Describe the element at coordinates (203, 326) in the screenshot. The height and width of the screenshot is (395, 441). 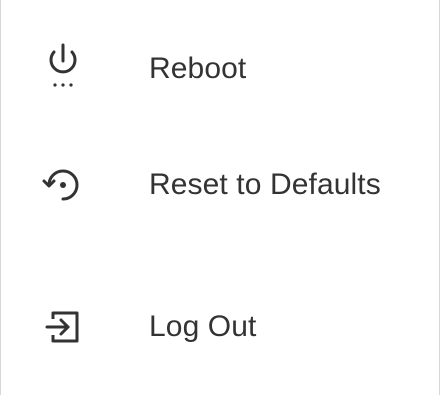
I see `menu-item-label: Log Out` at that location.